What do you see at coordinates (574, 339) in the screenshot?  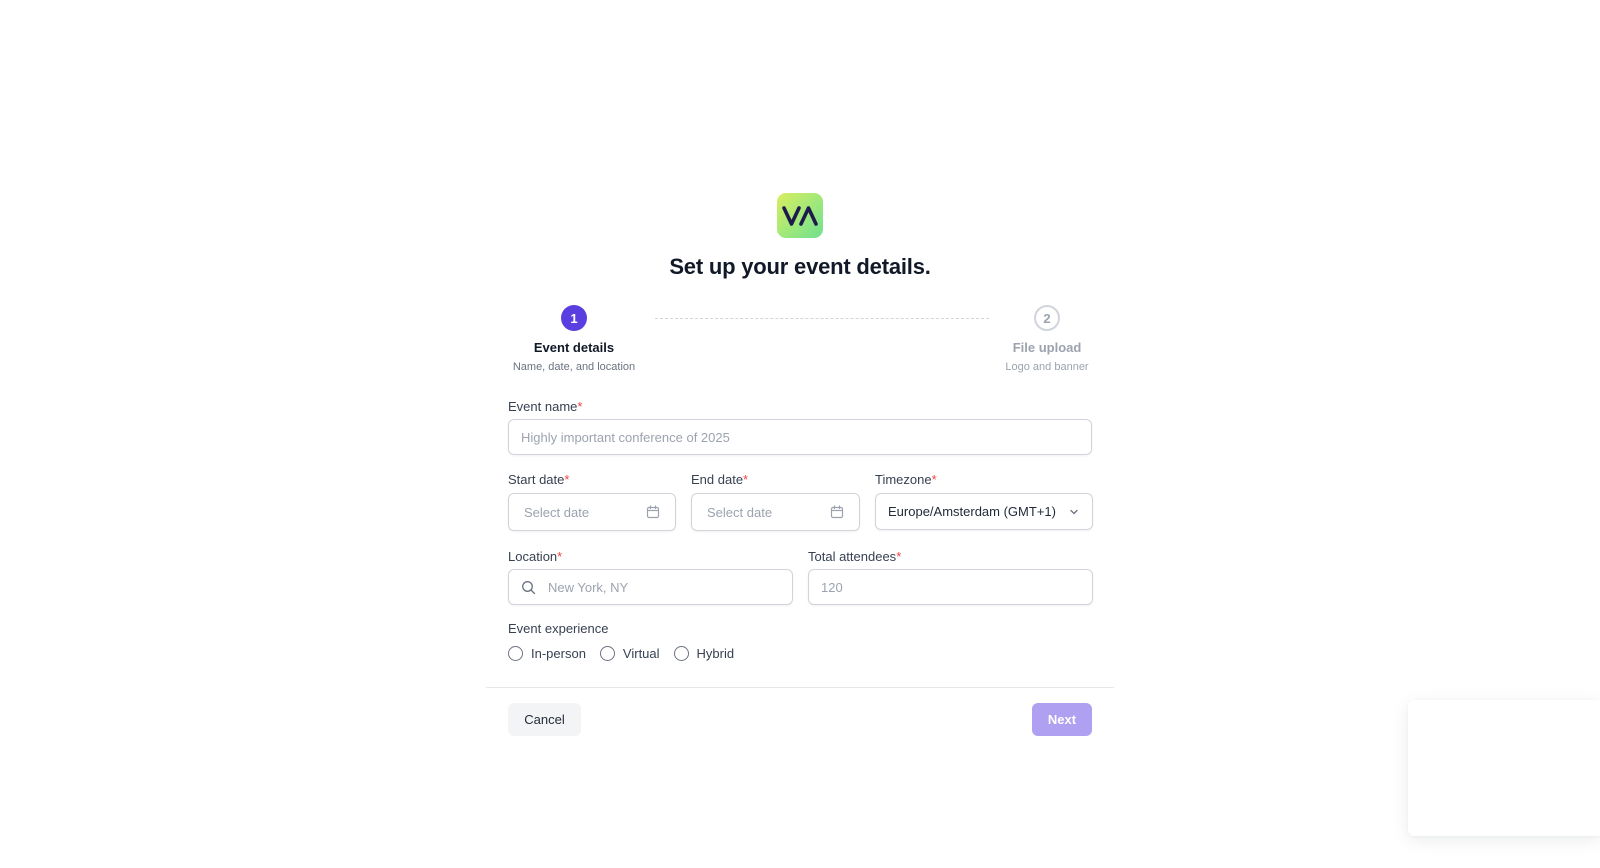 I see `step-event-details: 1 Event details Name, date, and location` at bounding box center [574, 339].